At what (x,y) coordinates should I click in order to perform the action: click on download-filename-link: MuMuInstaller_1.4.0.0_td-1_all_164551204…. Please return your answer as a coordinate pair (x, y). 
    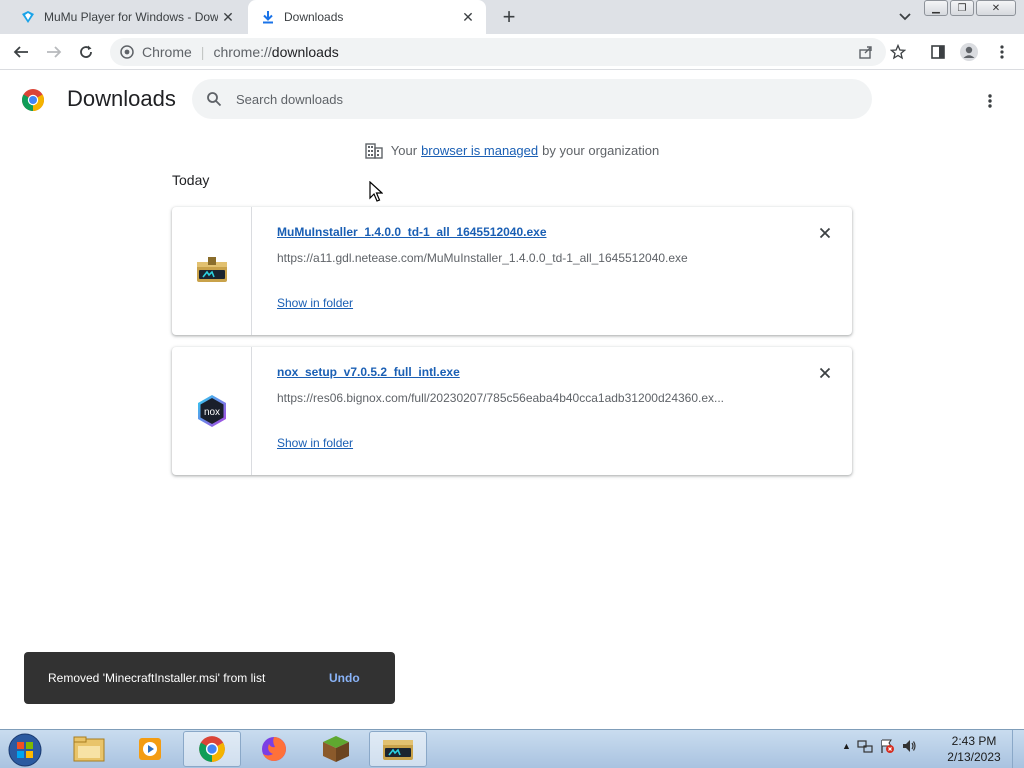
    Looking at the image, I should click on (412, 232).